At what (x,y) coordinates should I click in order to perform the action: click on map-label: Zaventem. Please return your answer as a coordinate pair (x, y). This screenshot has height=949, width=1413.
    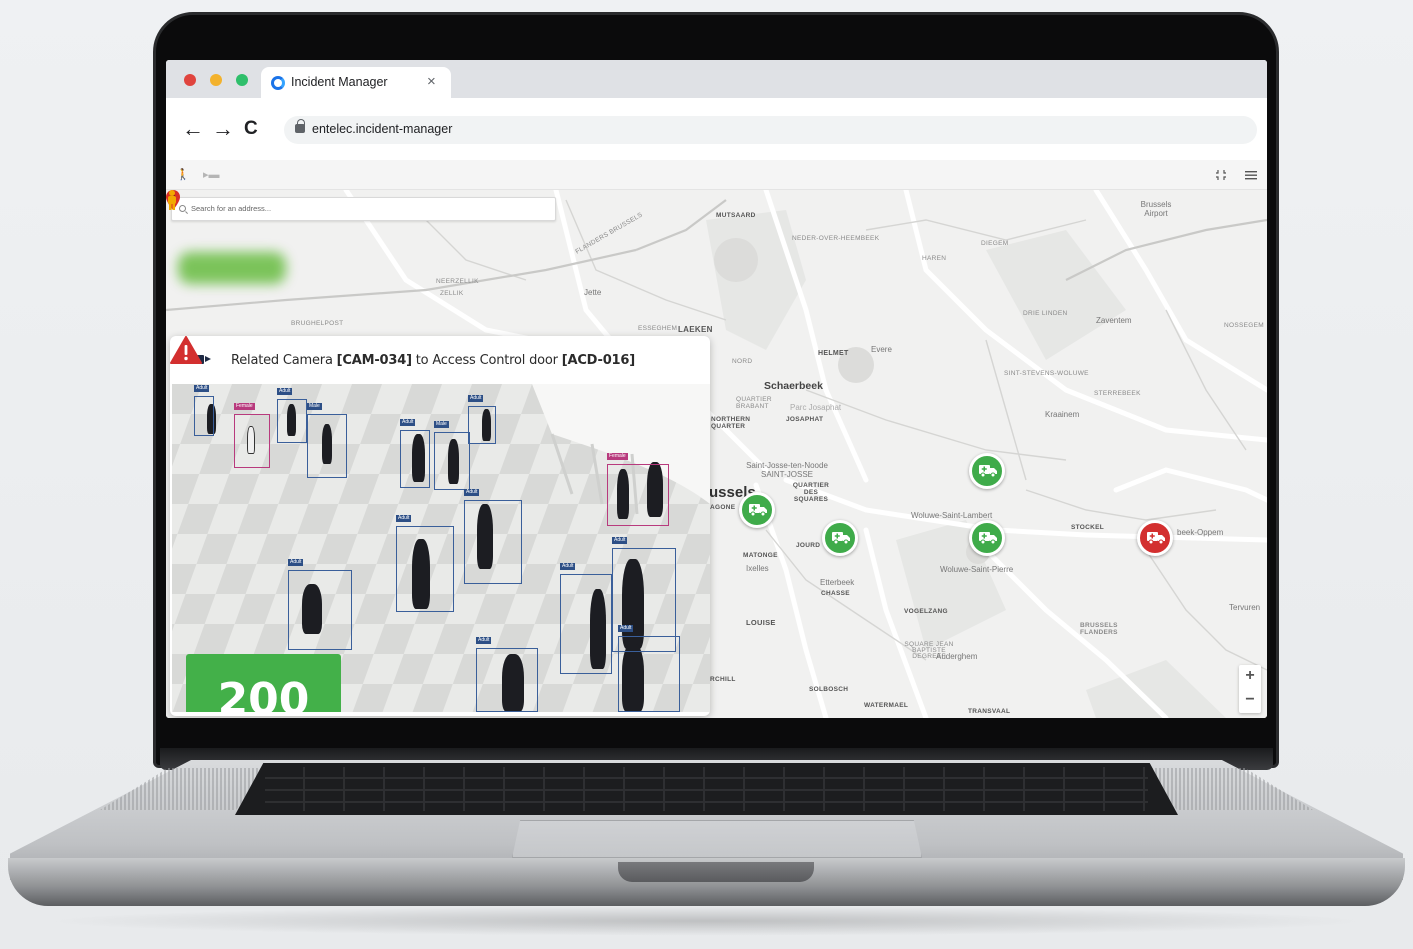
    Looking at the image, I should click on (1114, 320).